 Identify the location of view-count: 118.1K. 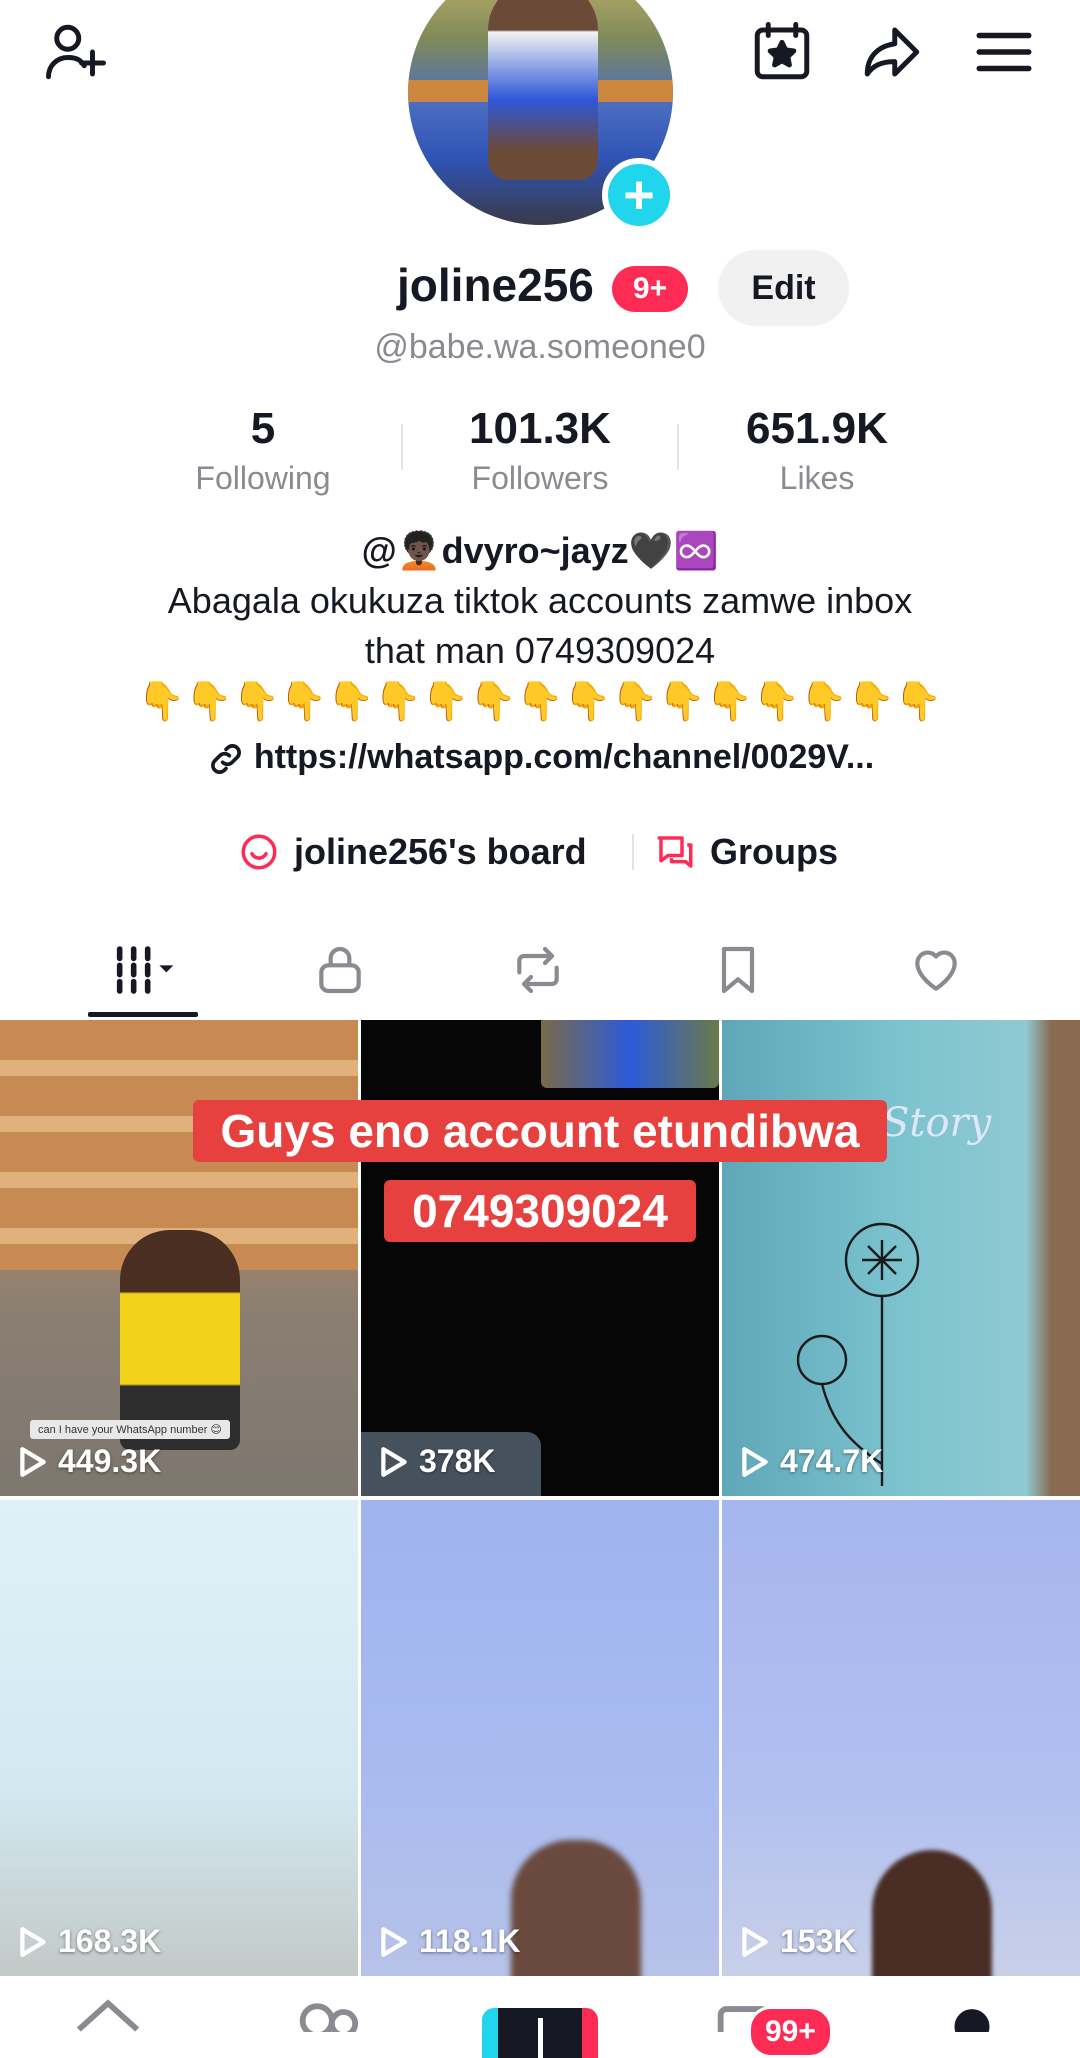
(449, 1941).